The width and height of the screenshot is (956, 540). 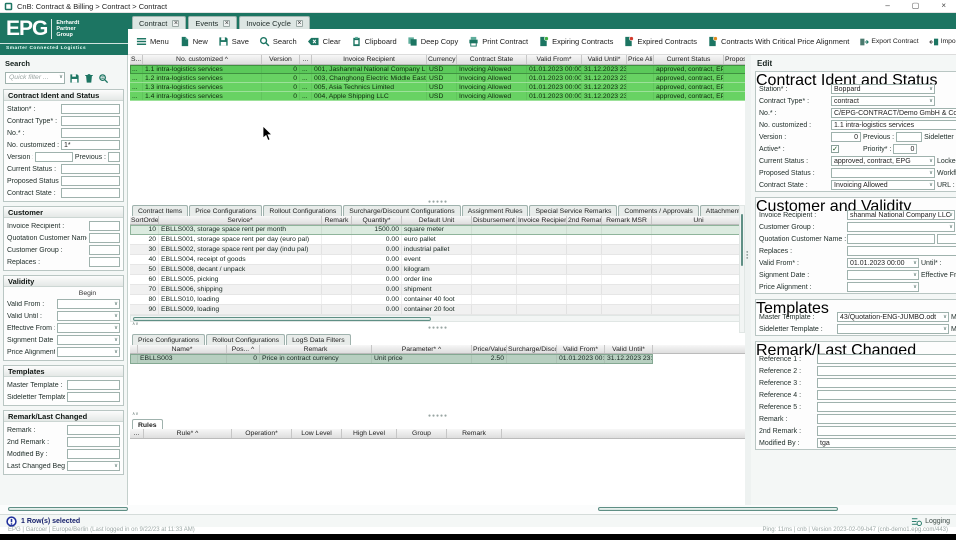 What do you see at coordinates (438, 318) in the screenshot?
I see `items-horizontal-scrollbar` at bounding box center [438, 318].